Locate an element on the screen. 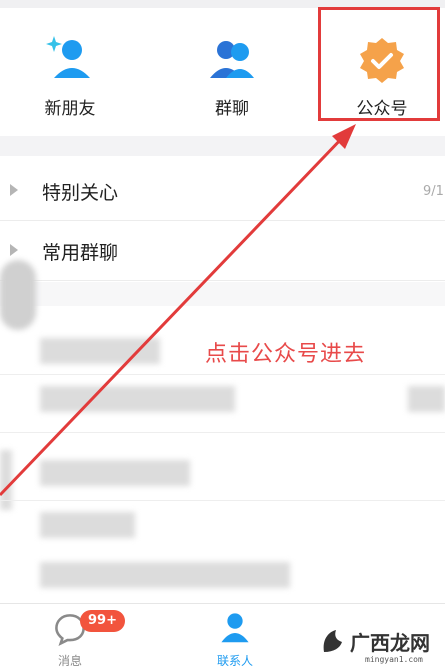  group-count: 9/1 is located at coordinates (433, 191).